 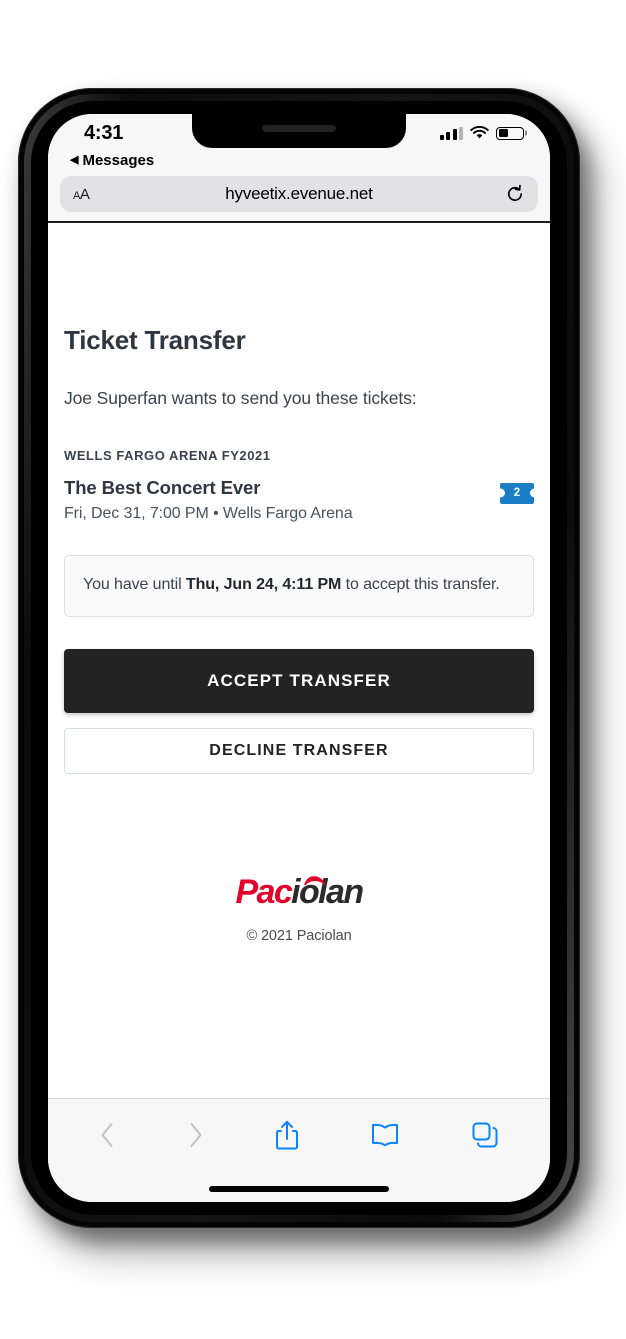 I want to click on wifi-icon, so click(x=479, y=132).